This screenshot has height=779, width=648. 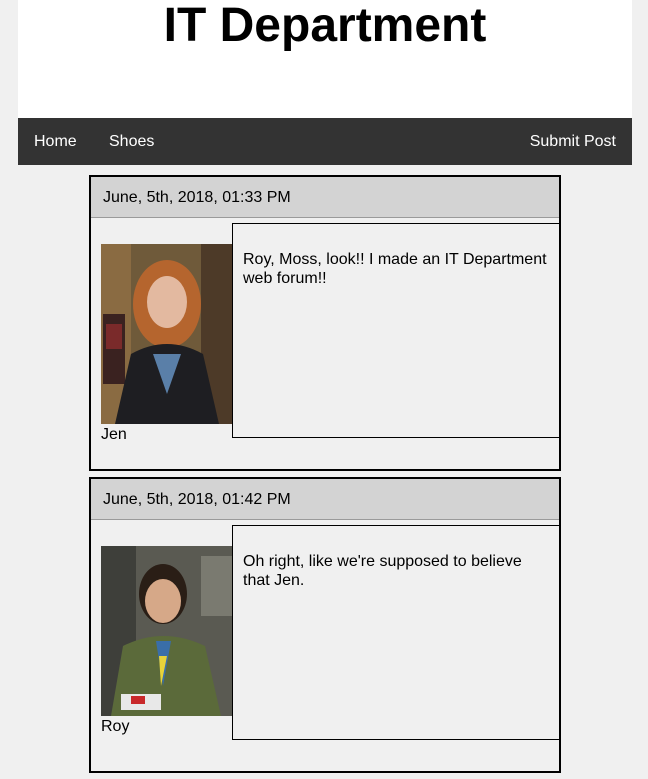 What do you see at coordinates (325, 59) in the screenshot?
I see `site-header: IT Department` at bounding box center [325, 59].